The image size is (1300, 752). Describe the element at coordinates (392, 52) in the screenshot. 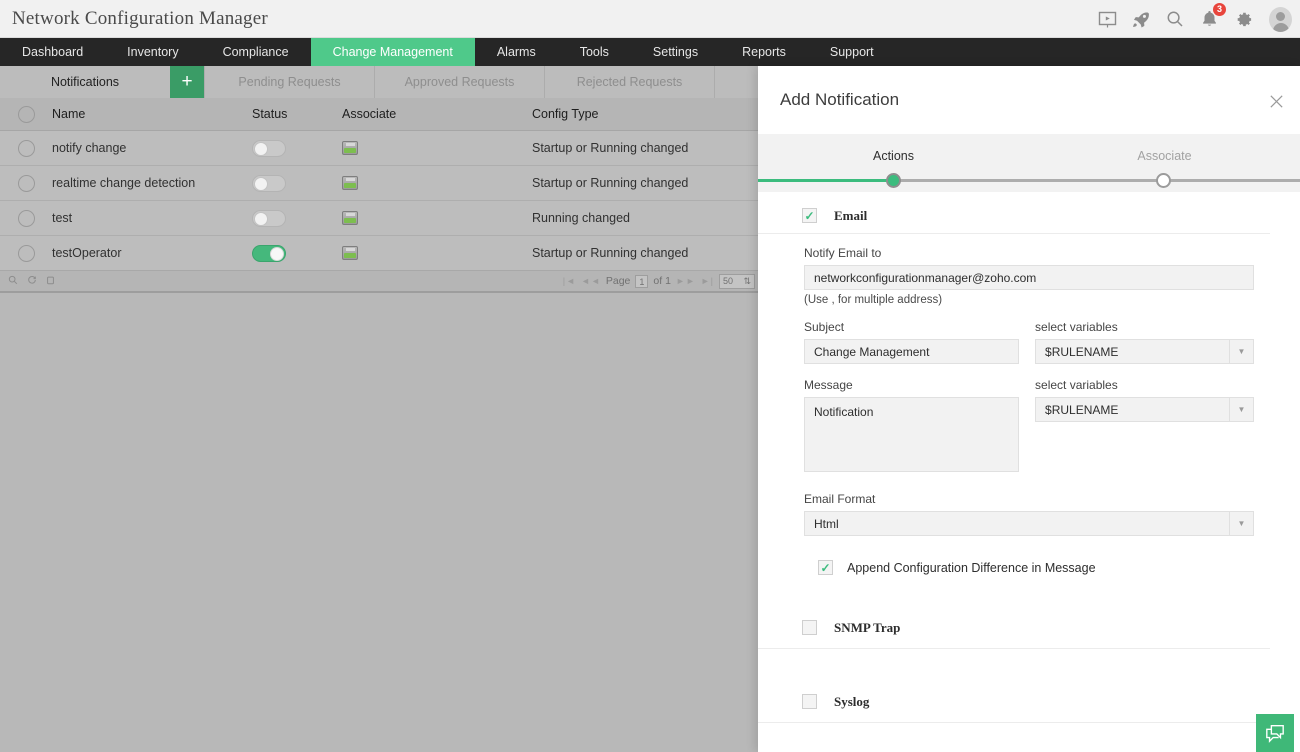

I see `nav-item-change-management: Change Management` at that location.